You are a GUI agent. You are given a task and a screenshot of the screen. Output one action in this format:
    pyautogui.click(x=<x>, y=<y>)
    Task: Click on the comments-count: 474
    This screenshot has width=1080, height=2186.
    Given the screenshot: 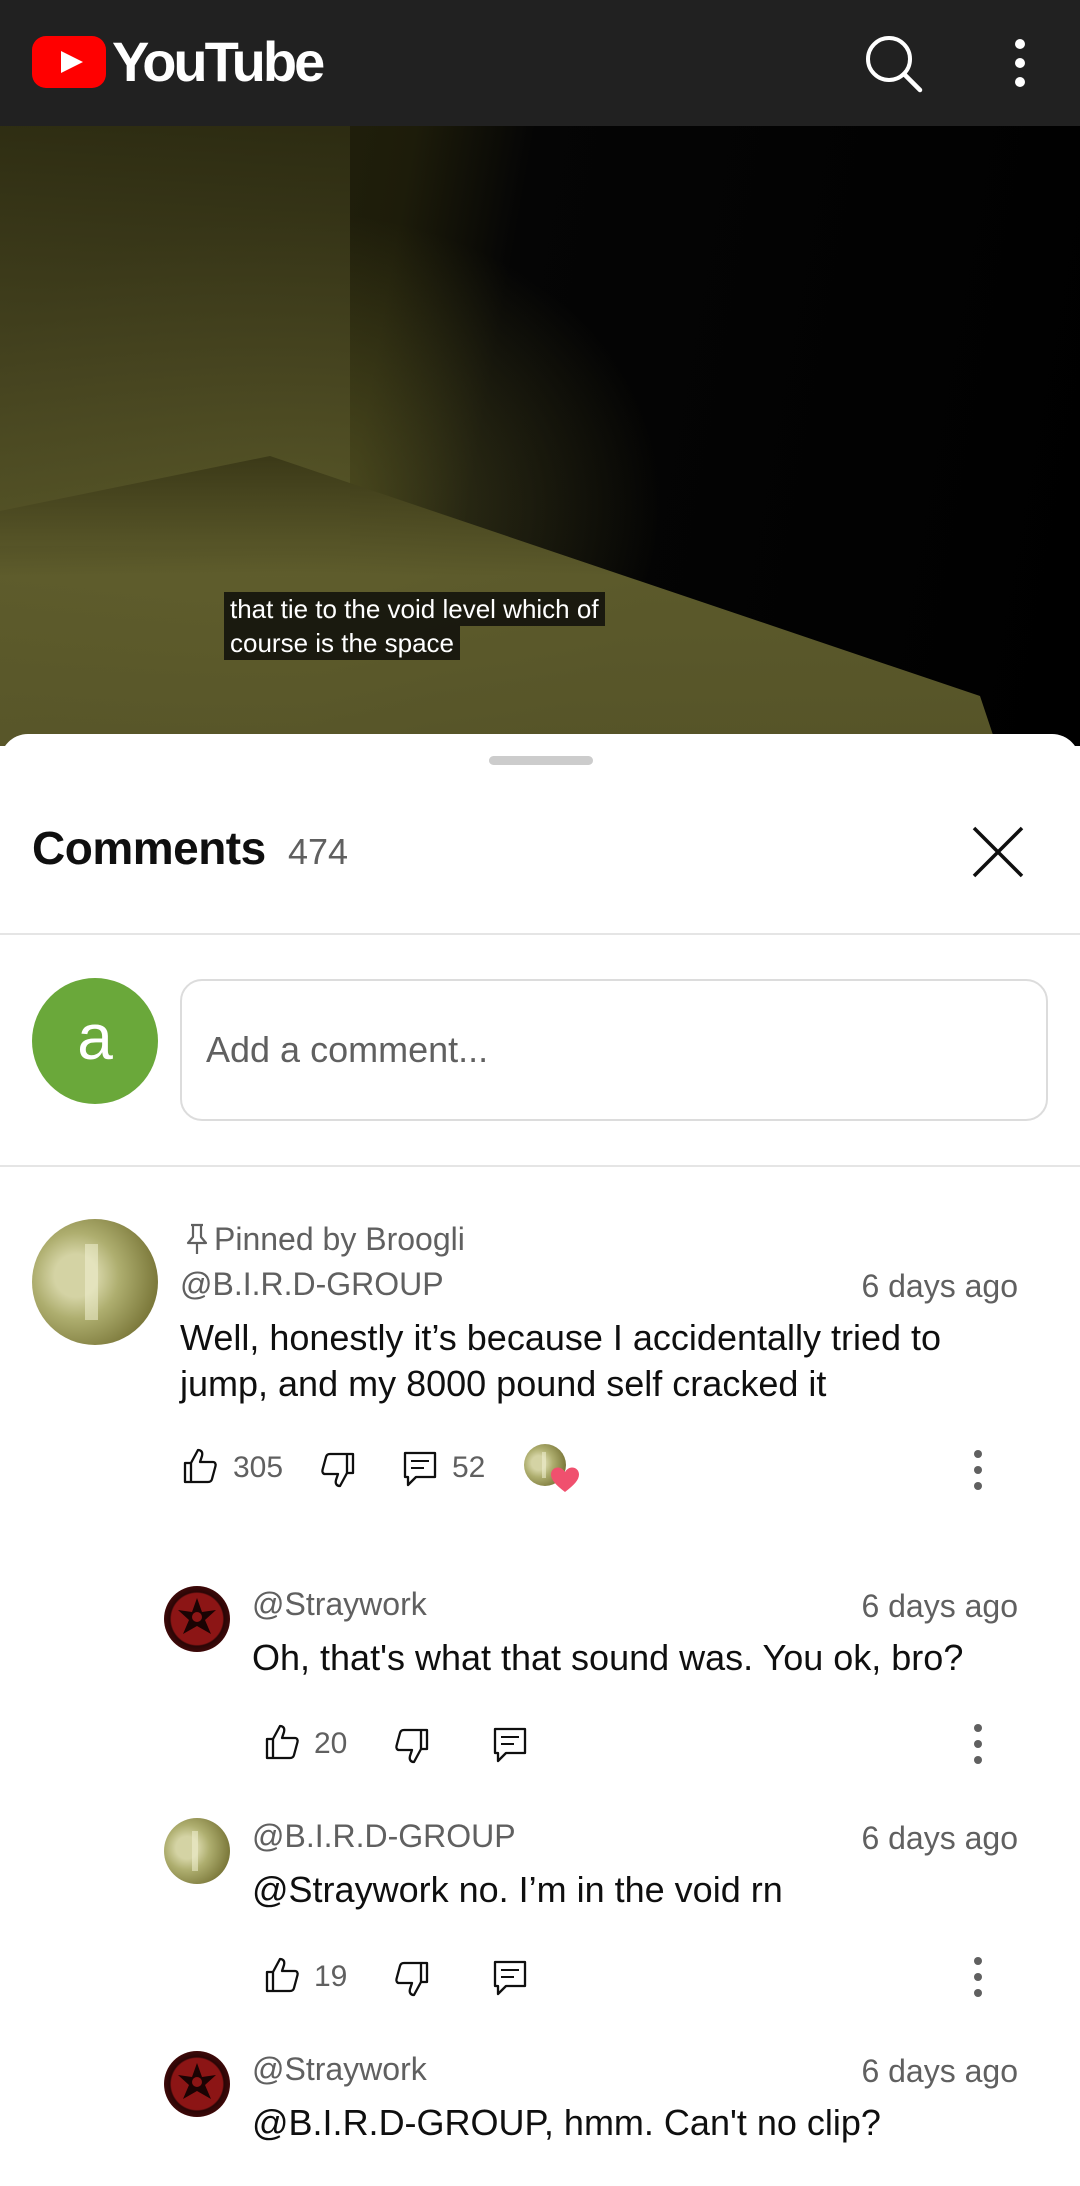 What is the action you would take?
    pyautogui.click(x=318, y=851)
    